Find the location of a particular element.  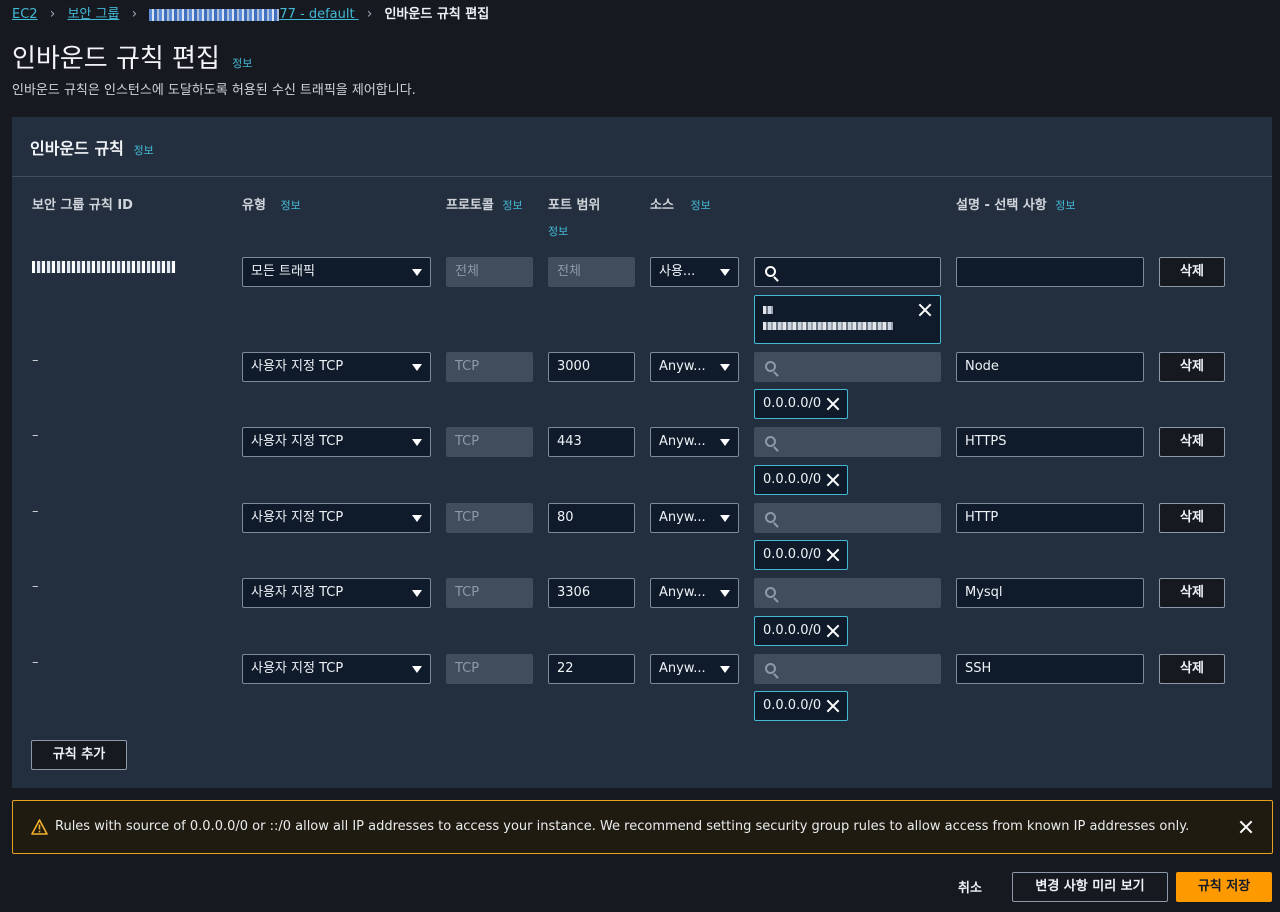

warning-icon is located at coordinates (39, 827).